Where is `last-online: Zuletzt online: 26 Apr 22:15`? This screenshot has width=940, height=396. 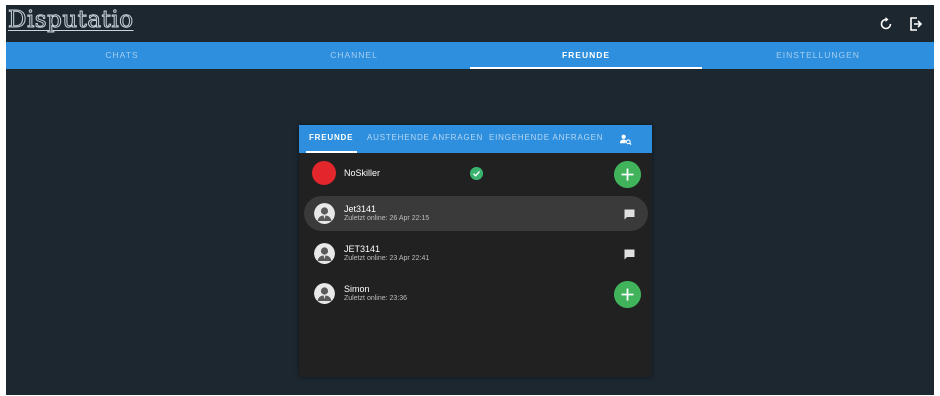
last-online: Zuletzt online: 26 Apr 22:15 is located at coordinates (387, 218).